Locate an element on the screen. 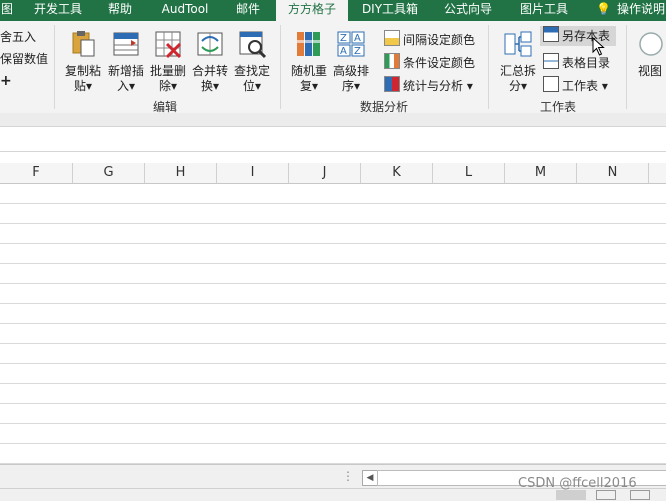  interval-color-label: 间隔设定颜色 is located at coordinates (439, 40).